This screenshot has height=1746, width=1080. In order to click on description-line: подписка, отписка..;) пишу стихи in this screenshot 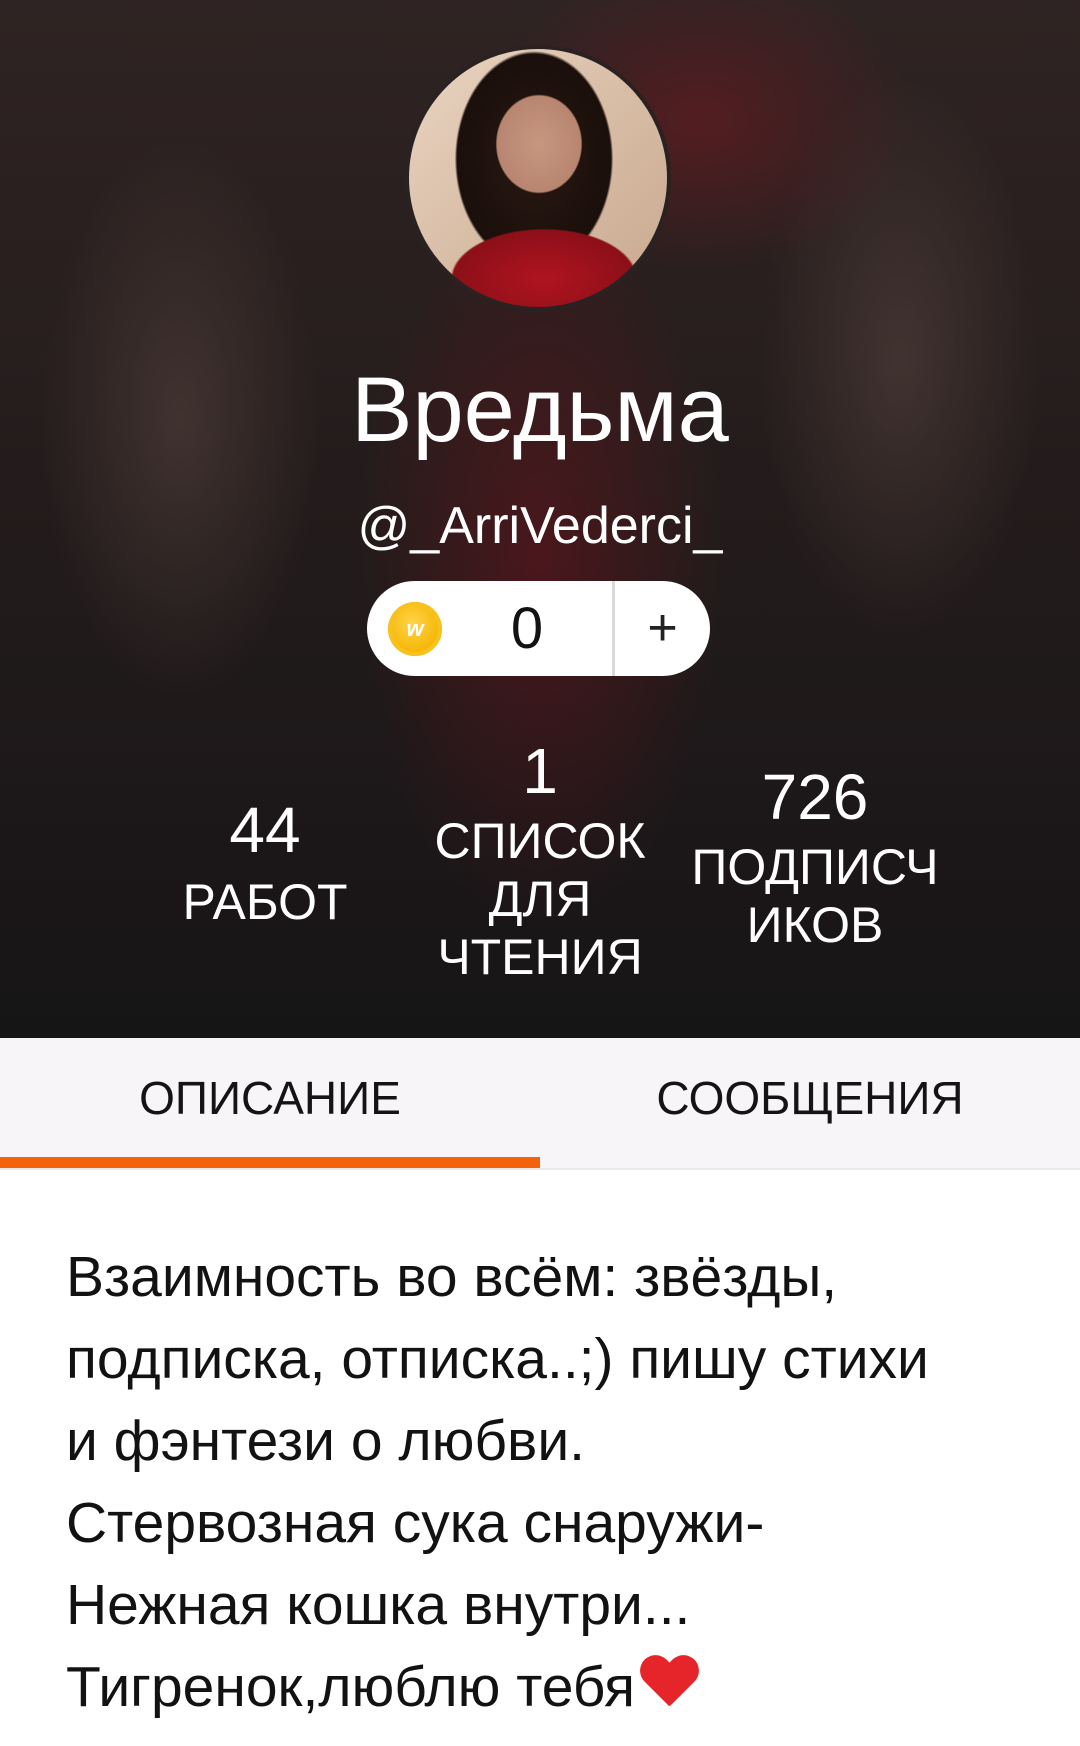, I will do `click(497, 1359)`.